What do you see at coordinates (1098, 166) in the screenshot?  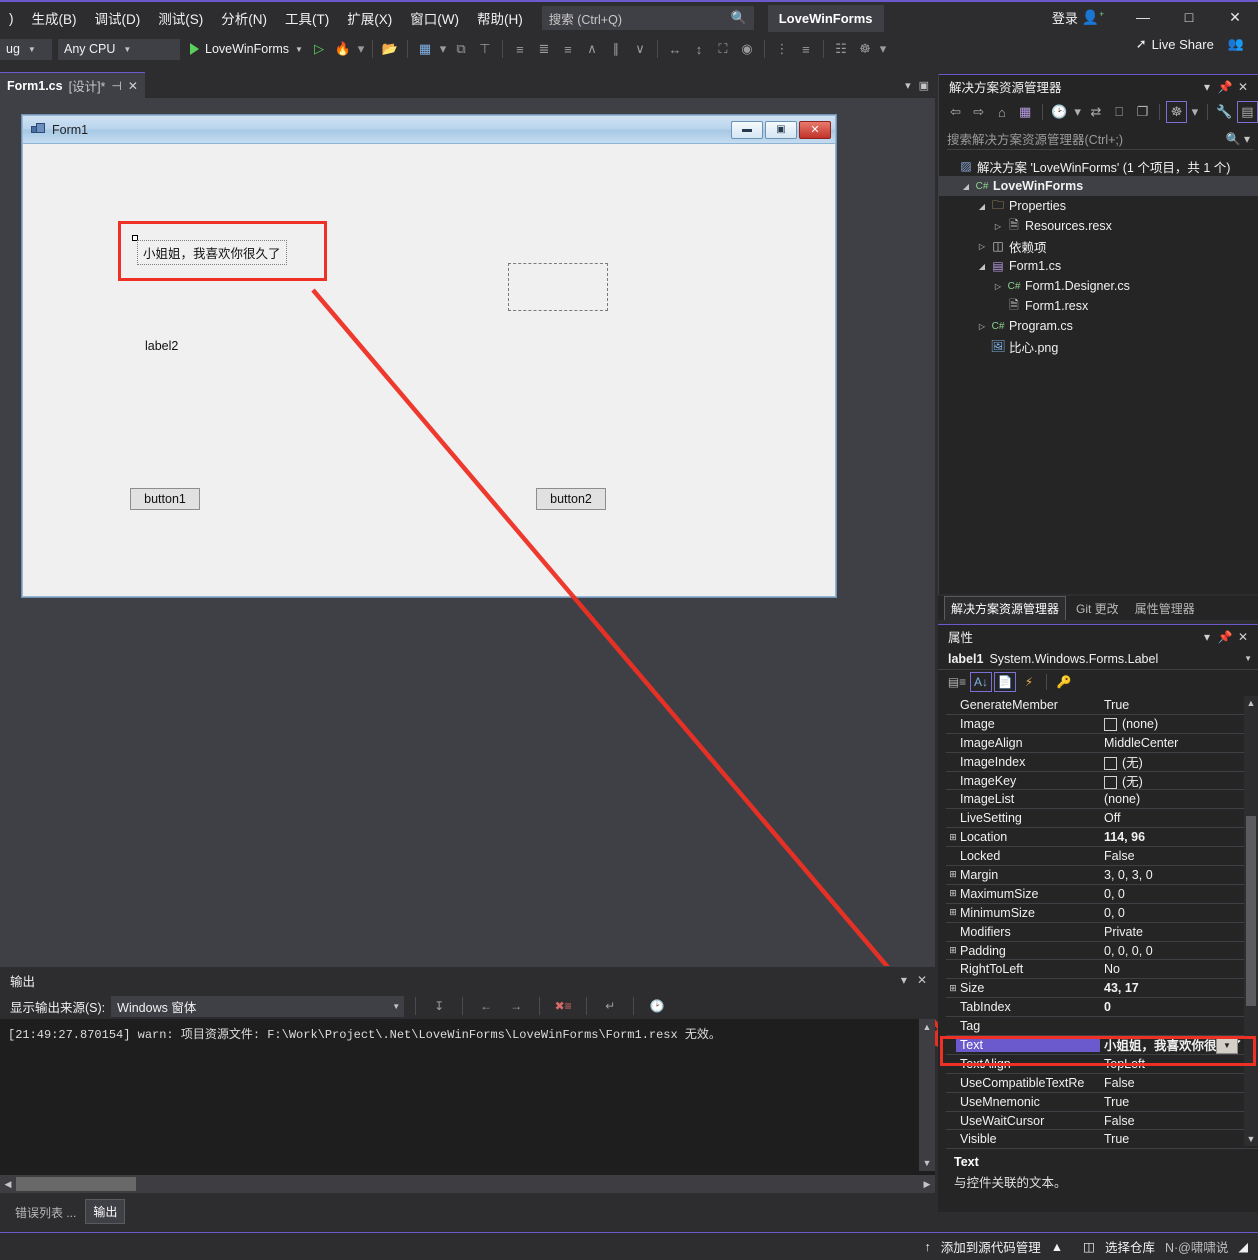 I see `solution-tree-node: ▨ 解决方案 'LoveWinForms' (1 个项目，共 1 个)` at bounding box center [1098, 166].